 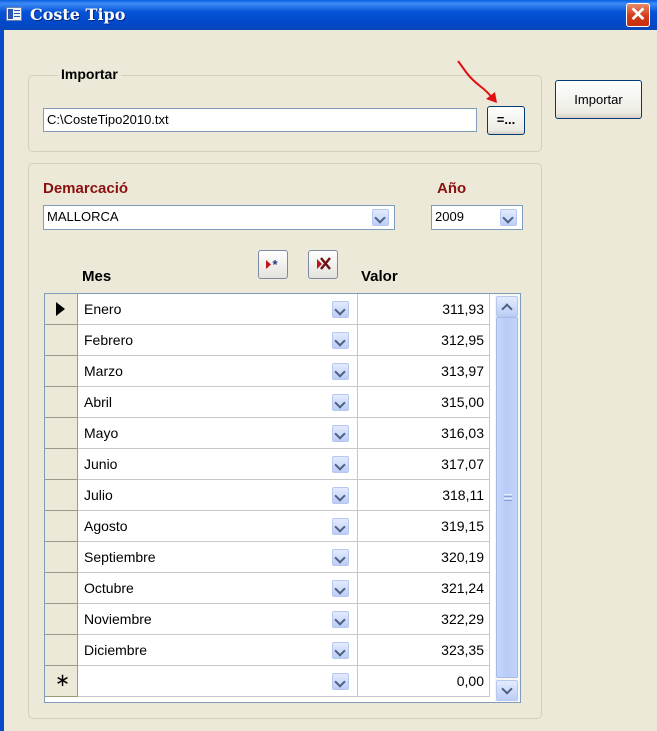 What do you see at coordinates (118, 619) in the screenshot?
I see `mes-value: Noviembre` at bounding box center [118, 619].